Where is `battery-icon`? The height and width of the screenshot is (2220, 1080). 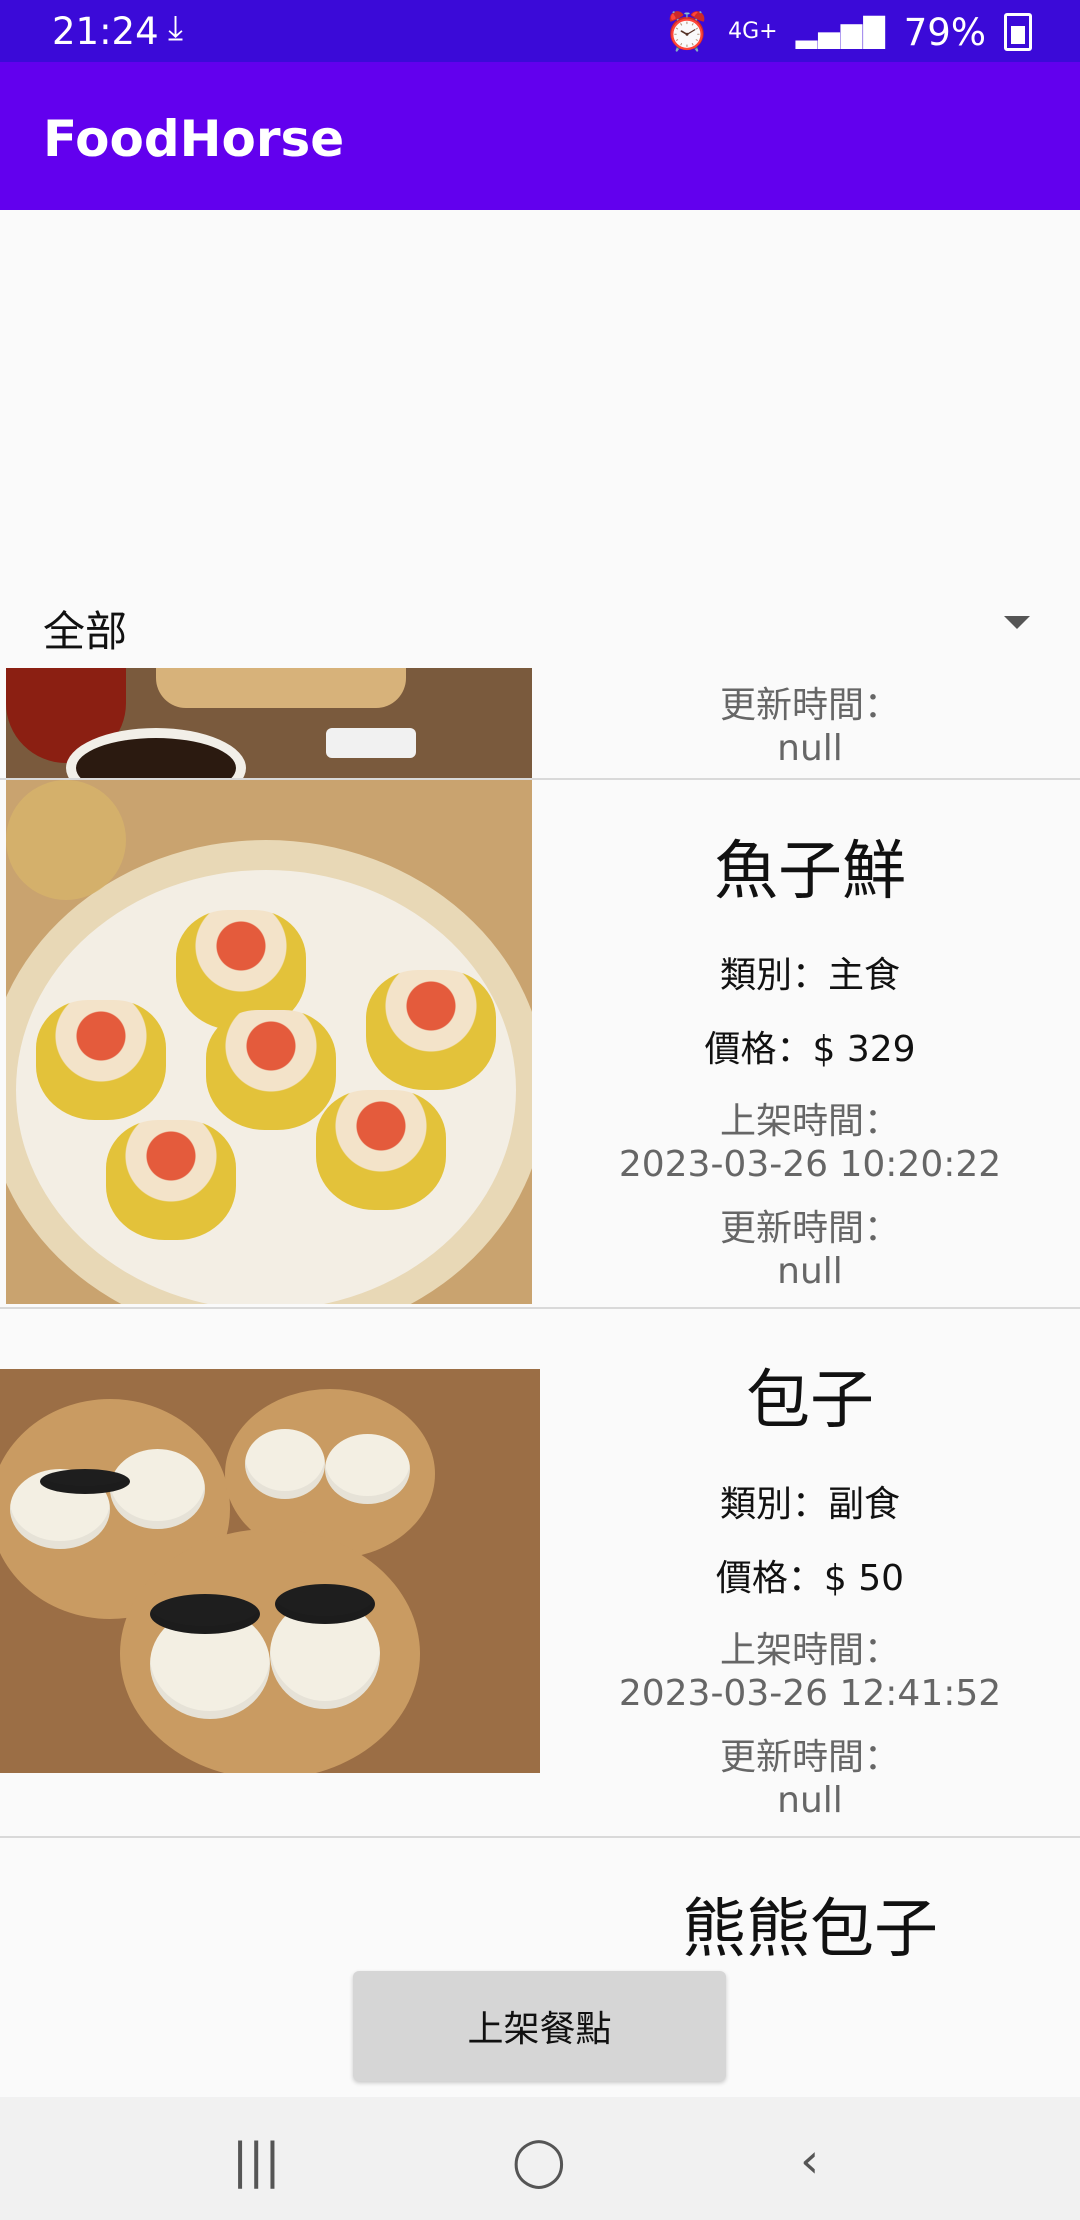
battery-icon is located at coordinates (1018, 32).